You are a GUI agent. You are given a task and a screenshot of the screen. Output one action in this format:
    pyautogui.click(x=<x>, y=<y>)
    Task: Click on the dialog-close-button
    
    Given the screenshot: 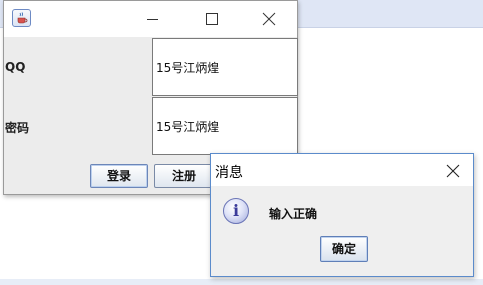 What is the action you would take?
    pyautogui.click(x=453, y=170)
    